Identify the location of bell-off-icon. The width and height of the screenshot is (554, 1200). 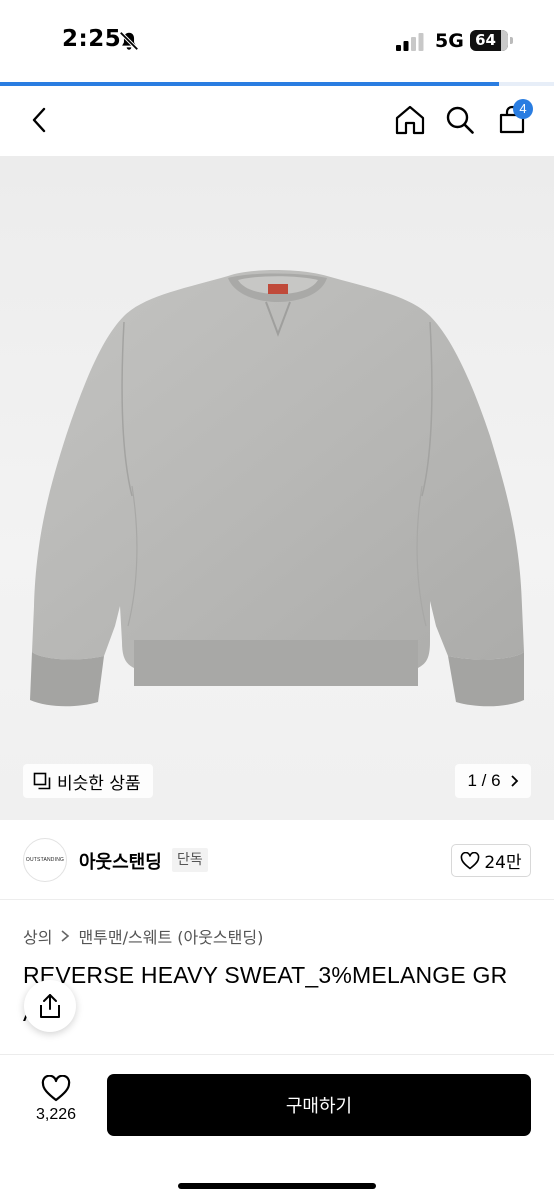
(129, 41).